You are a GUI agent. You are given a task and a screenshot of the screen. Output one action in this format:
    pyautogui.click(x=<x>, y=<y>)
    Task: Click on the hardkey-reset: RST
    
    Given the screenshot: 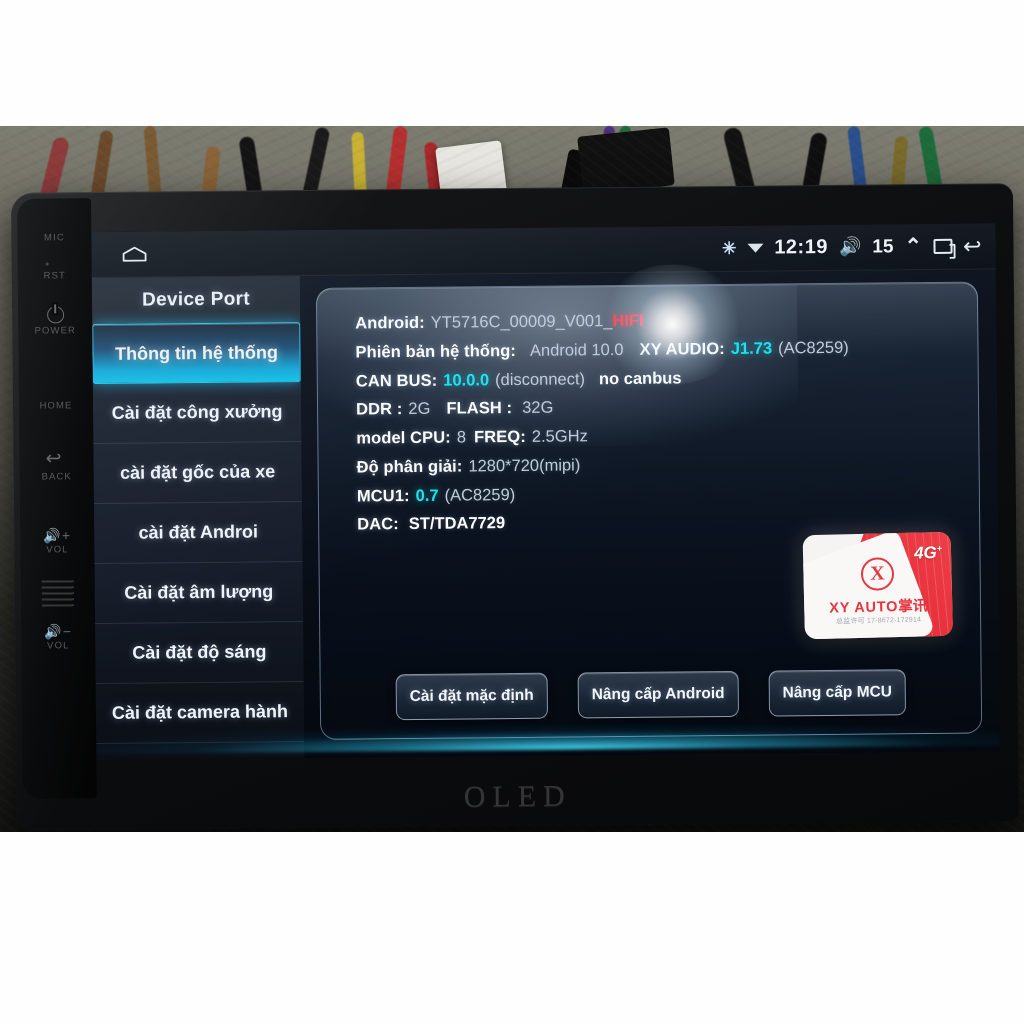 What is the action you would take?
    pyautogui.click(x=55, y=276)
    